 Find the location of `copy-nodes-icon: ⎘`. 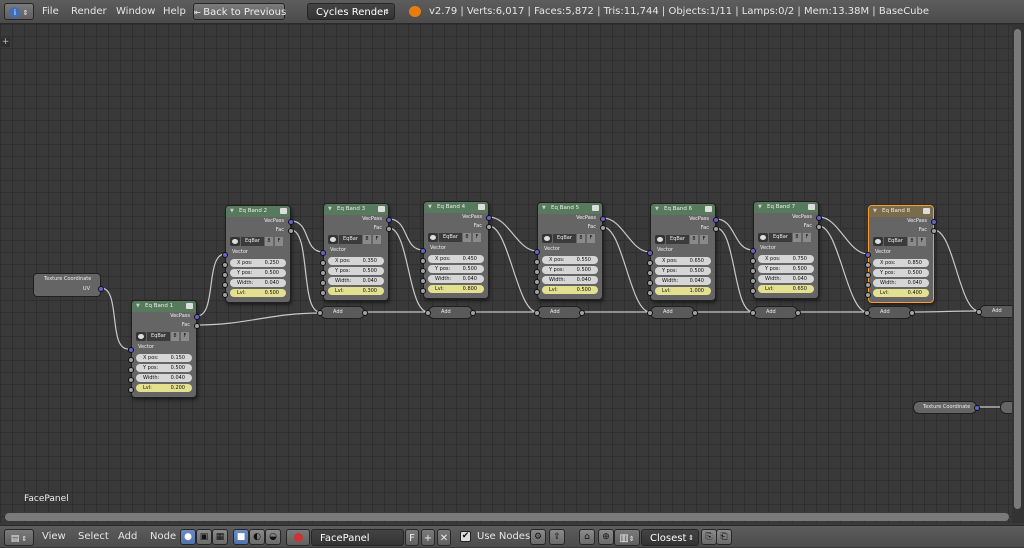

copy-nodes-icon: ⎘ is located at coordinates (709, 537).